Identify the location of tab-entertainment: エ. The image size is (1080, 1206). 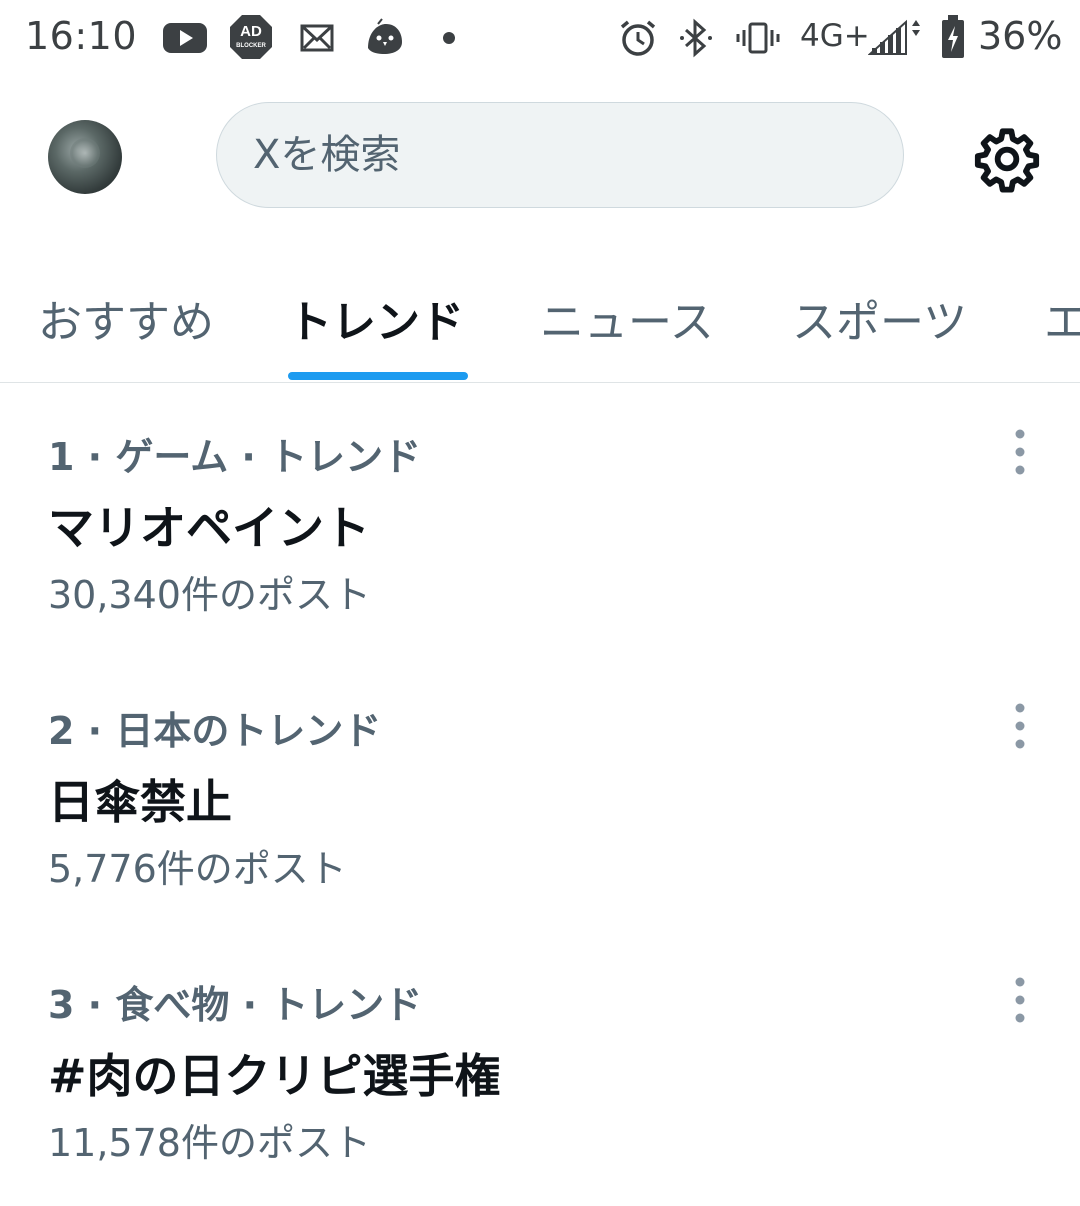
(1062, 318).